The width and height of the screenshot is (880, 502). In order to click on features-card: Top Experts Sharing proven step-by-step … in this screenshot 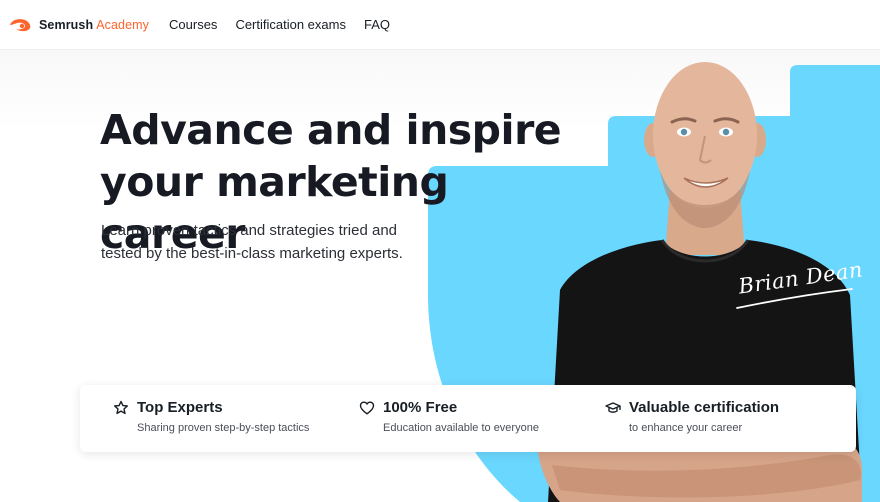, I will do `click(468, 418)`.